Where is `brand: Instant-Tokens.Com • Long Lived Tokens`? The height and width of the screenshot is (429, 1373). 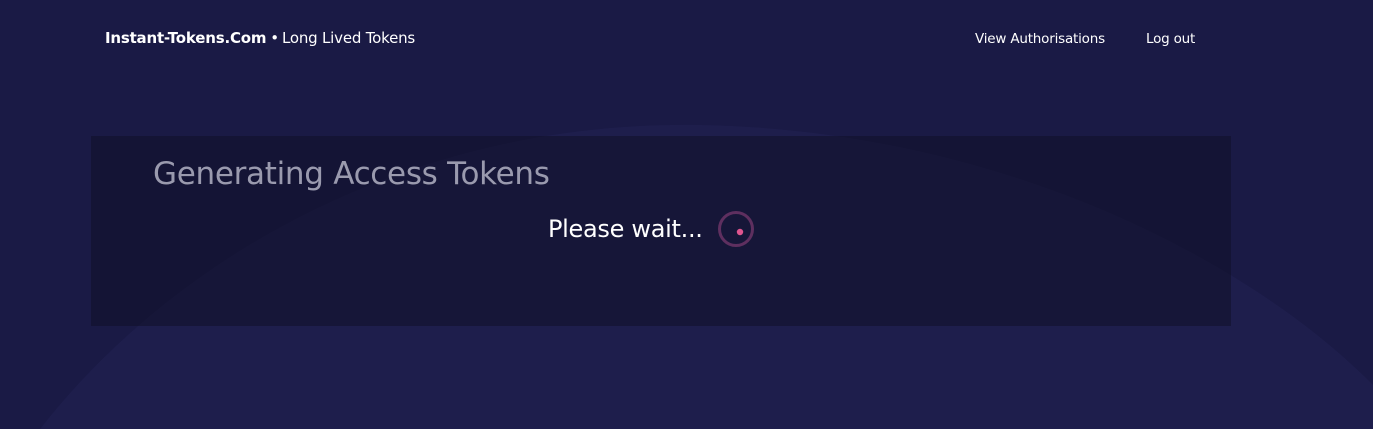 brand: Instant-Tokens.Com • Long Lived Tokens is located at coordinates (260, 38).